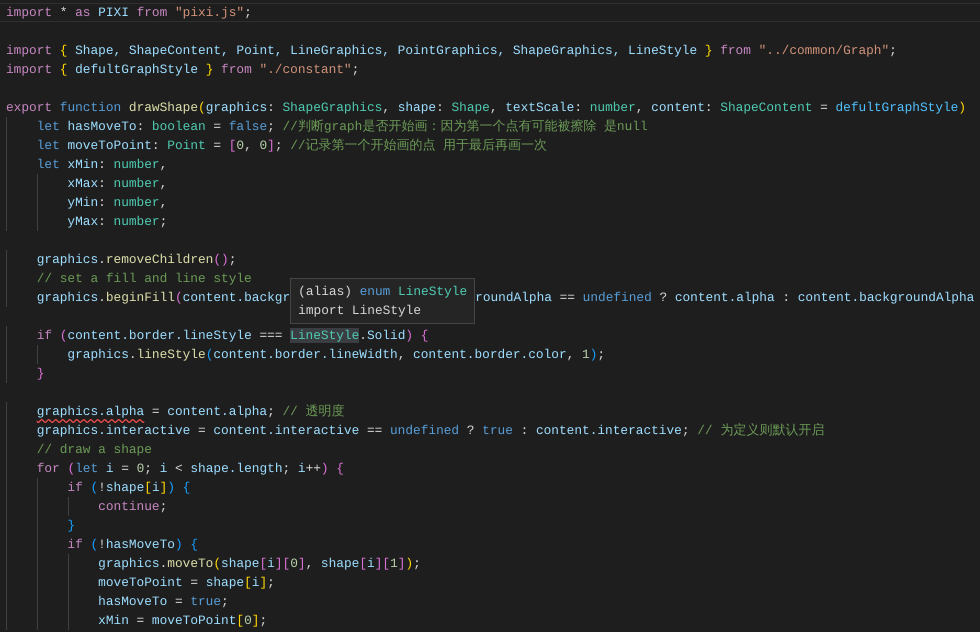  Describe the element at coordinates (129, 12) in the screenshot. I see `code-line: import * as PIXI from "pixi.js";` at that location.